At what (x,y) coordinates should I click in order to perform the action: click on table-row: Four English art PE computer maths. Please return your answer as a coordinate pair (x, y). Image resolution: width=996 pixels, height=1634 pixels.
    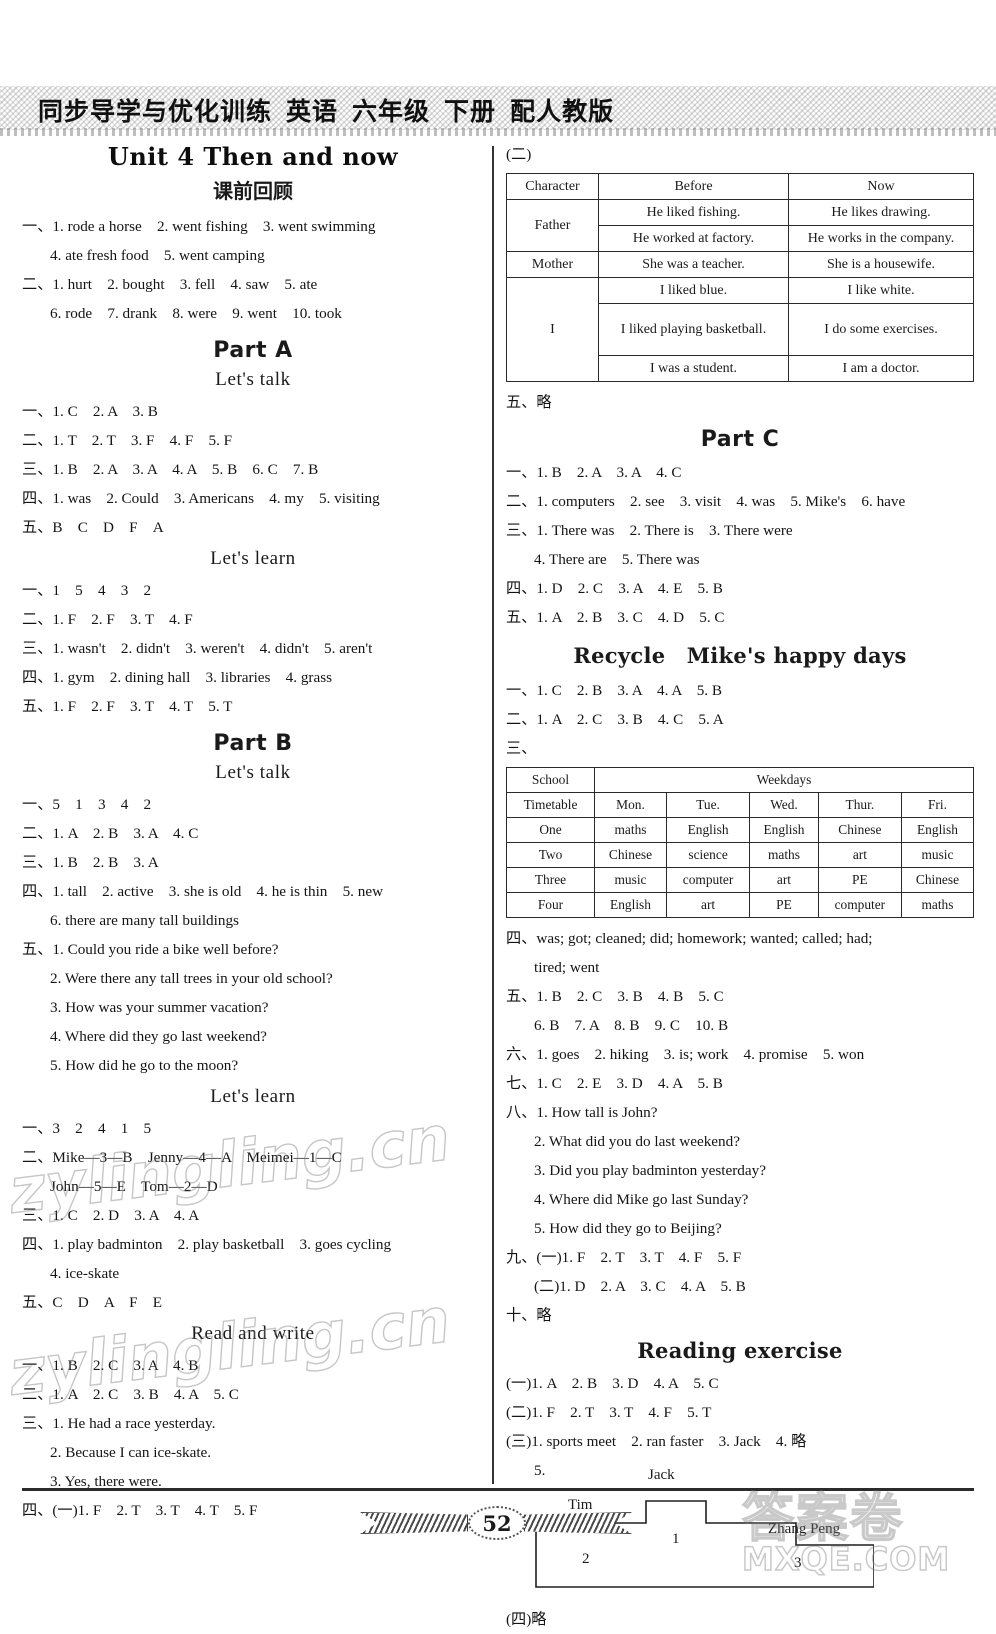
    Looking at the image, I should click on (740, 905).